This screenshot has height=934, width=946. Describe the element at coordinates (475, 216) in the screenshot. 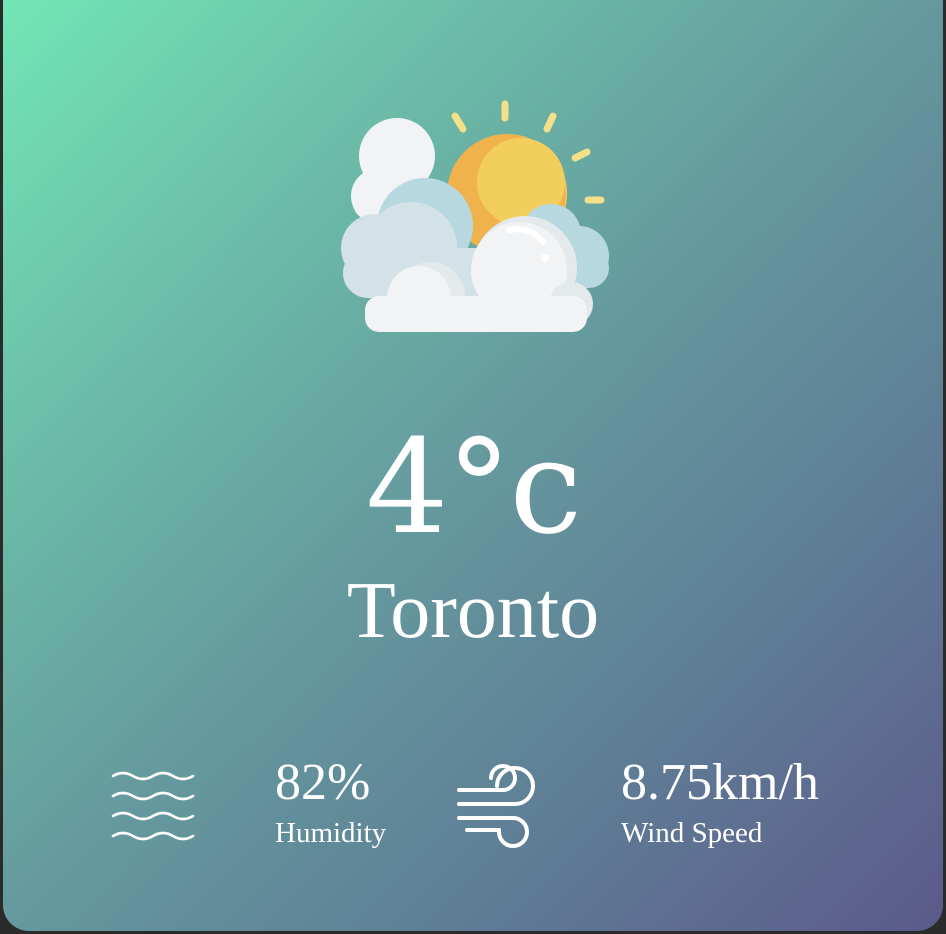

I see `partly-cloudy-sun-icon` at that location.